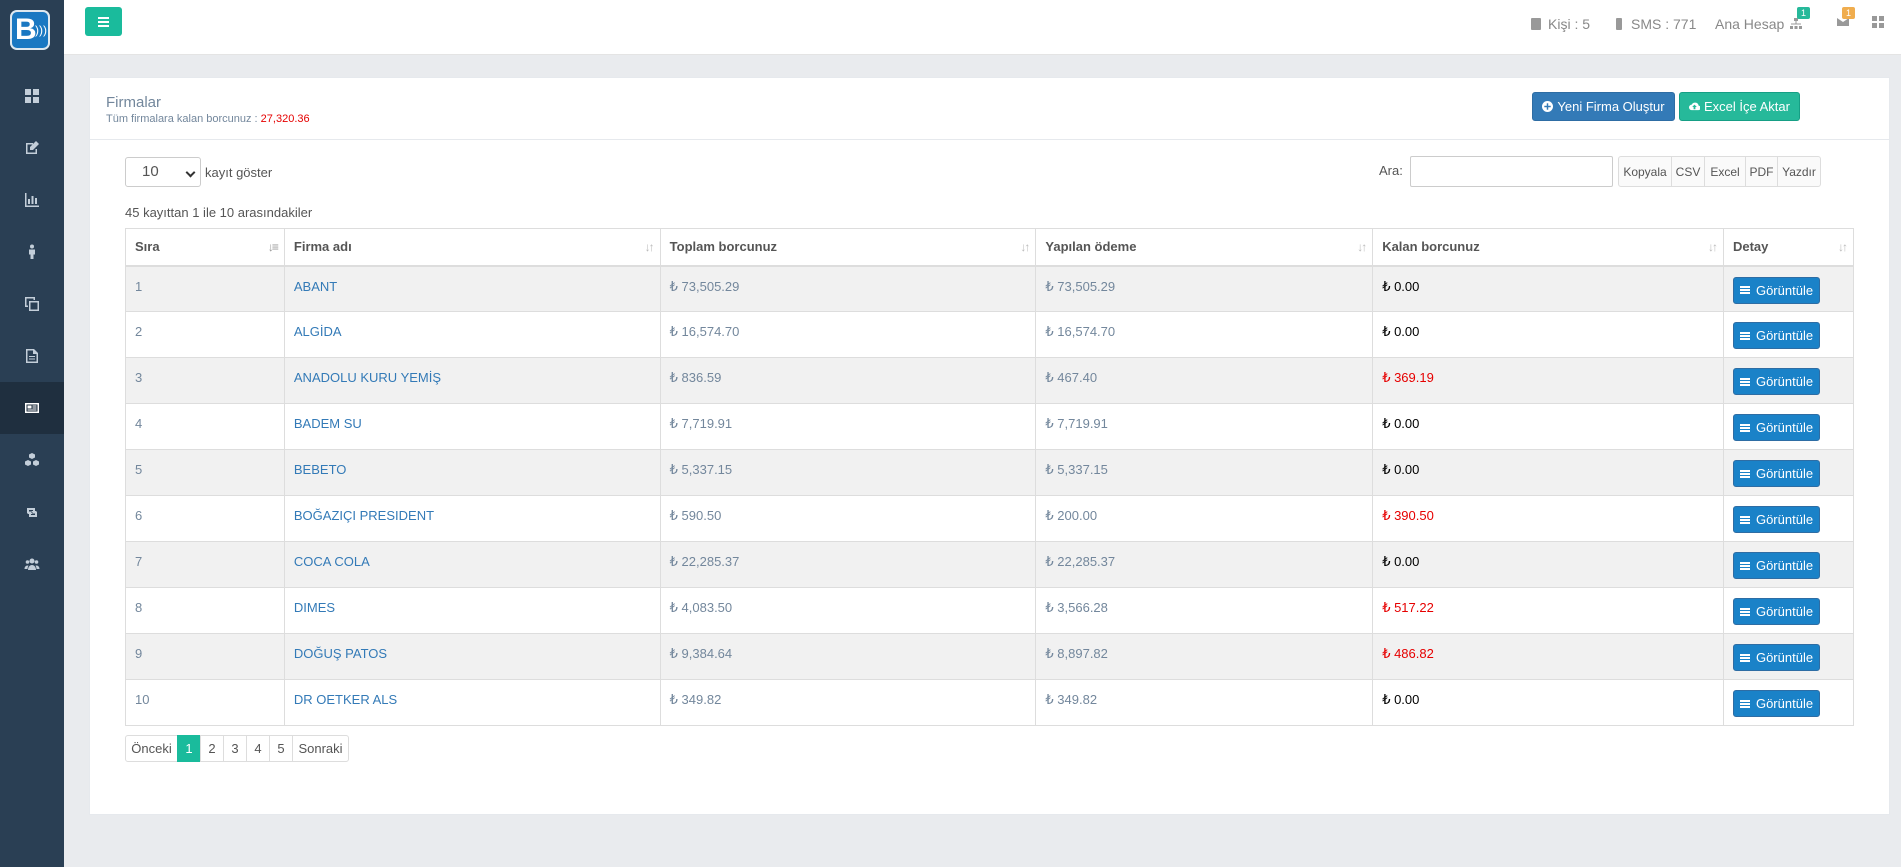 The image size is (1901, 867). Describe the element at coordinates (332, 561) in the screenshot. I see `firm-link: COCA COLA` at that location.